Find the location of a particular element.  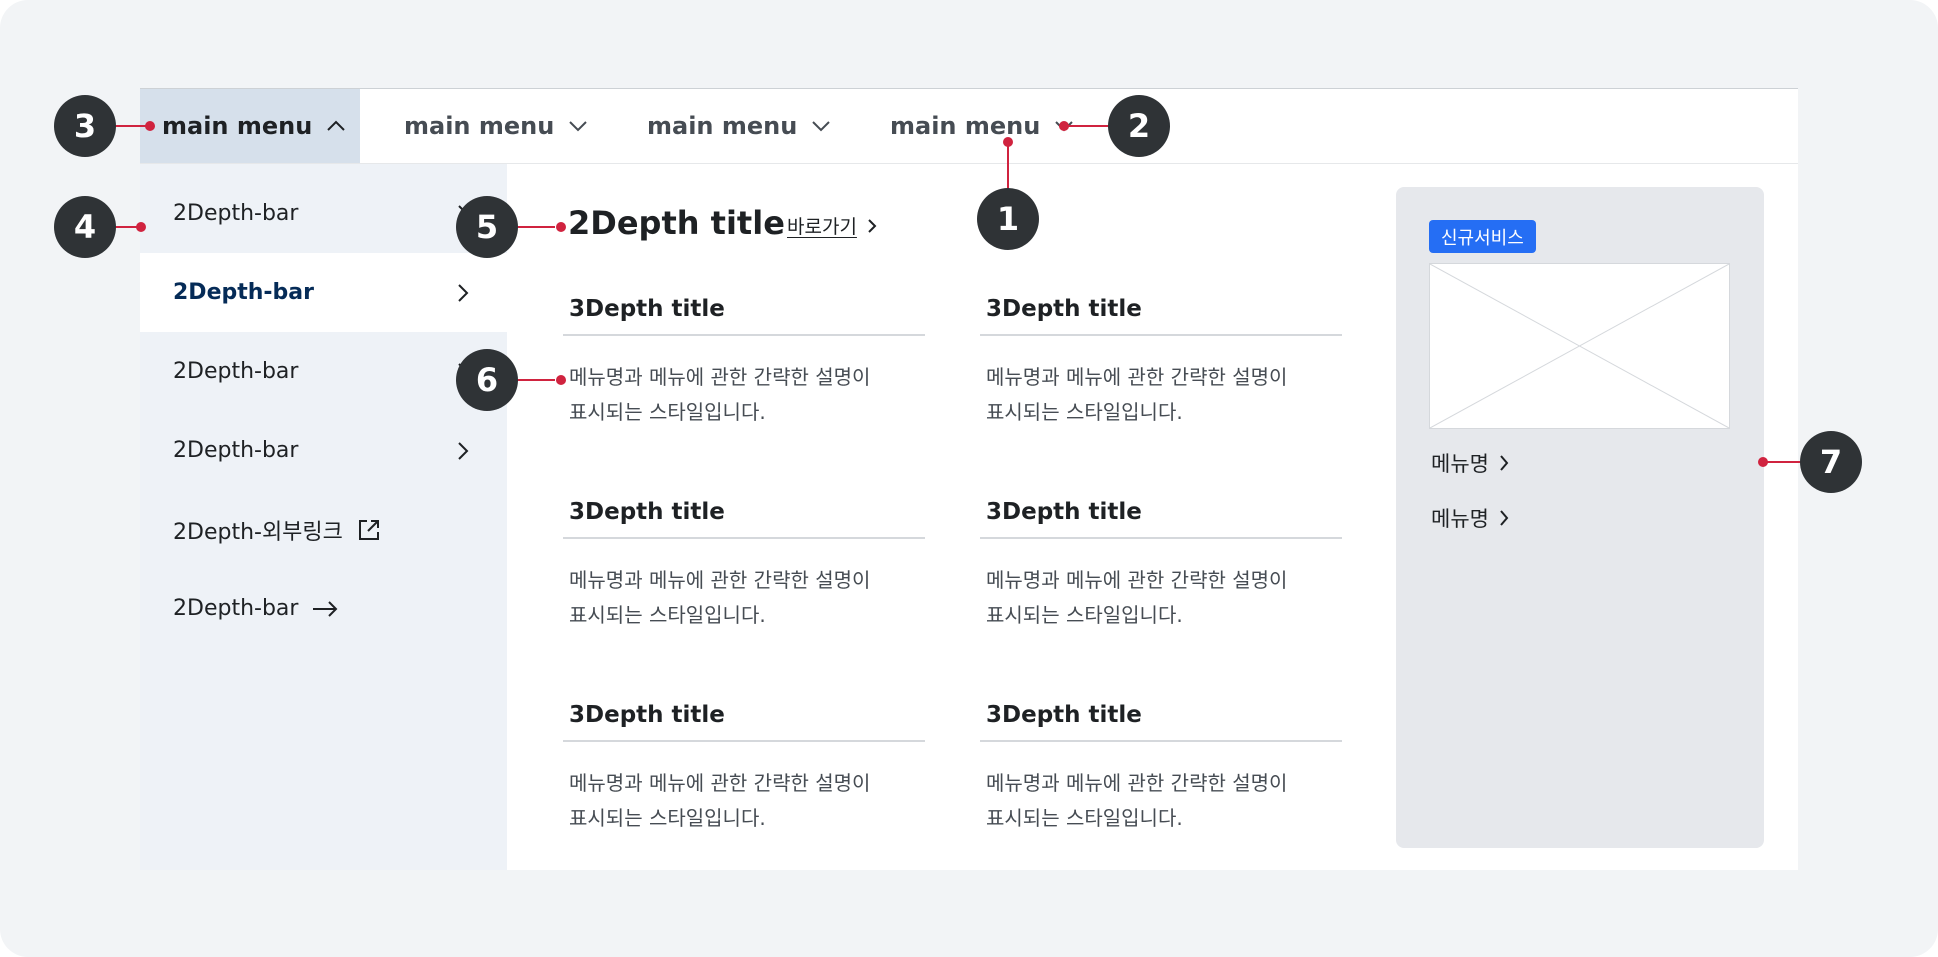

sidebar-item-2: 2Depth-bar is located at coordinates (323, 292).